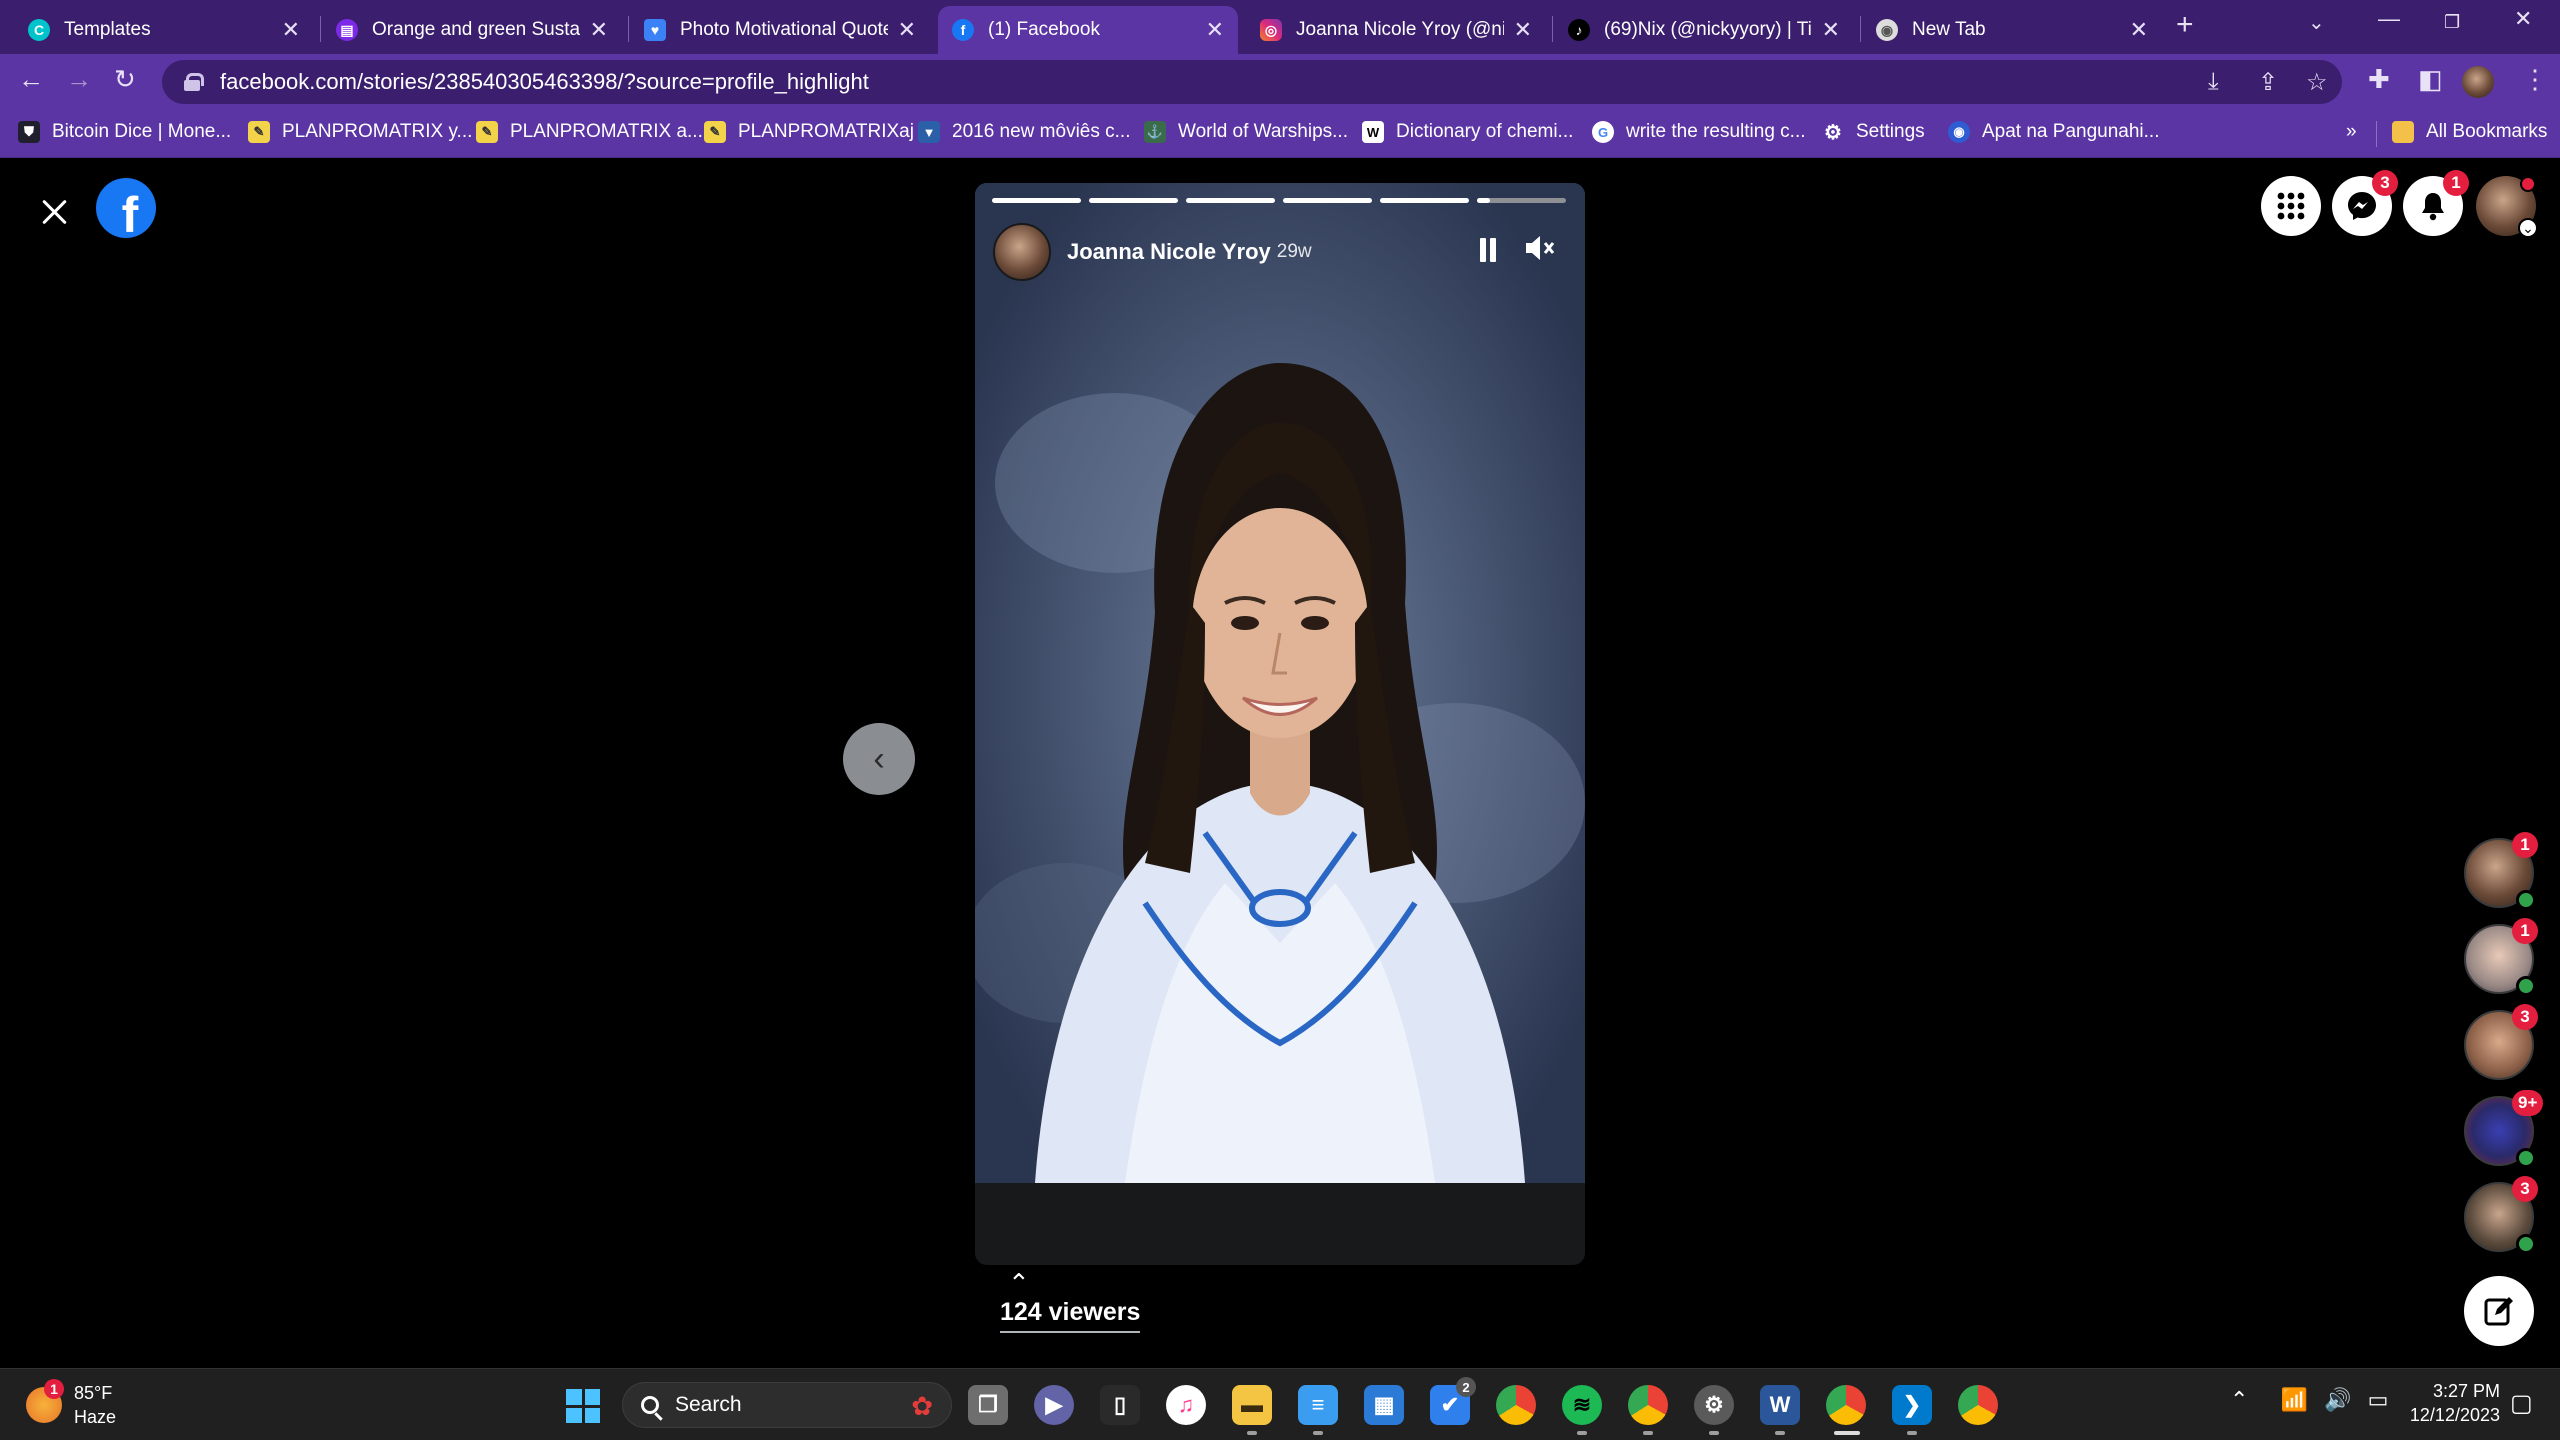 The image size is (2560, 1440). Describe the element at coordinates (71, 1404) in the screenshot. I see `weather-widget: 1 85°F Haze` at that location.